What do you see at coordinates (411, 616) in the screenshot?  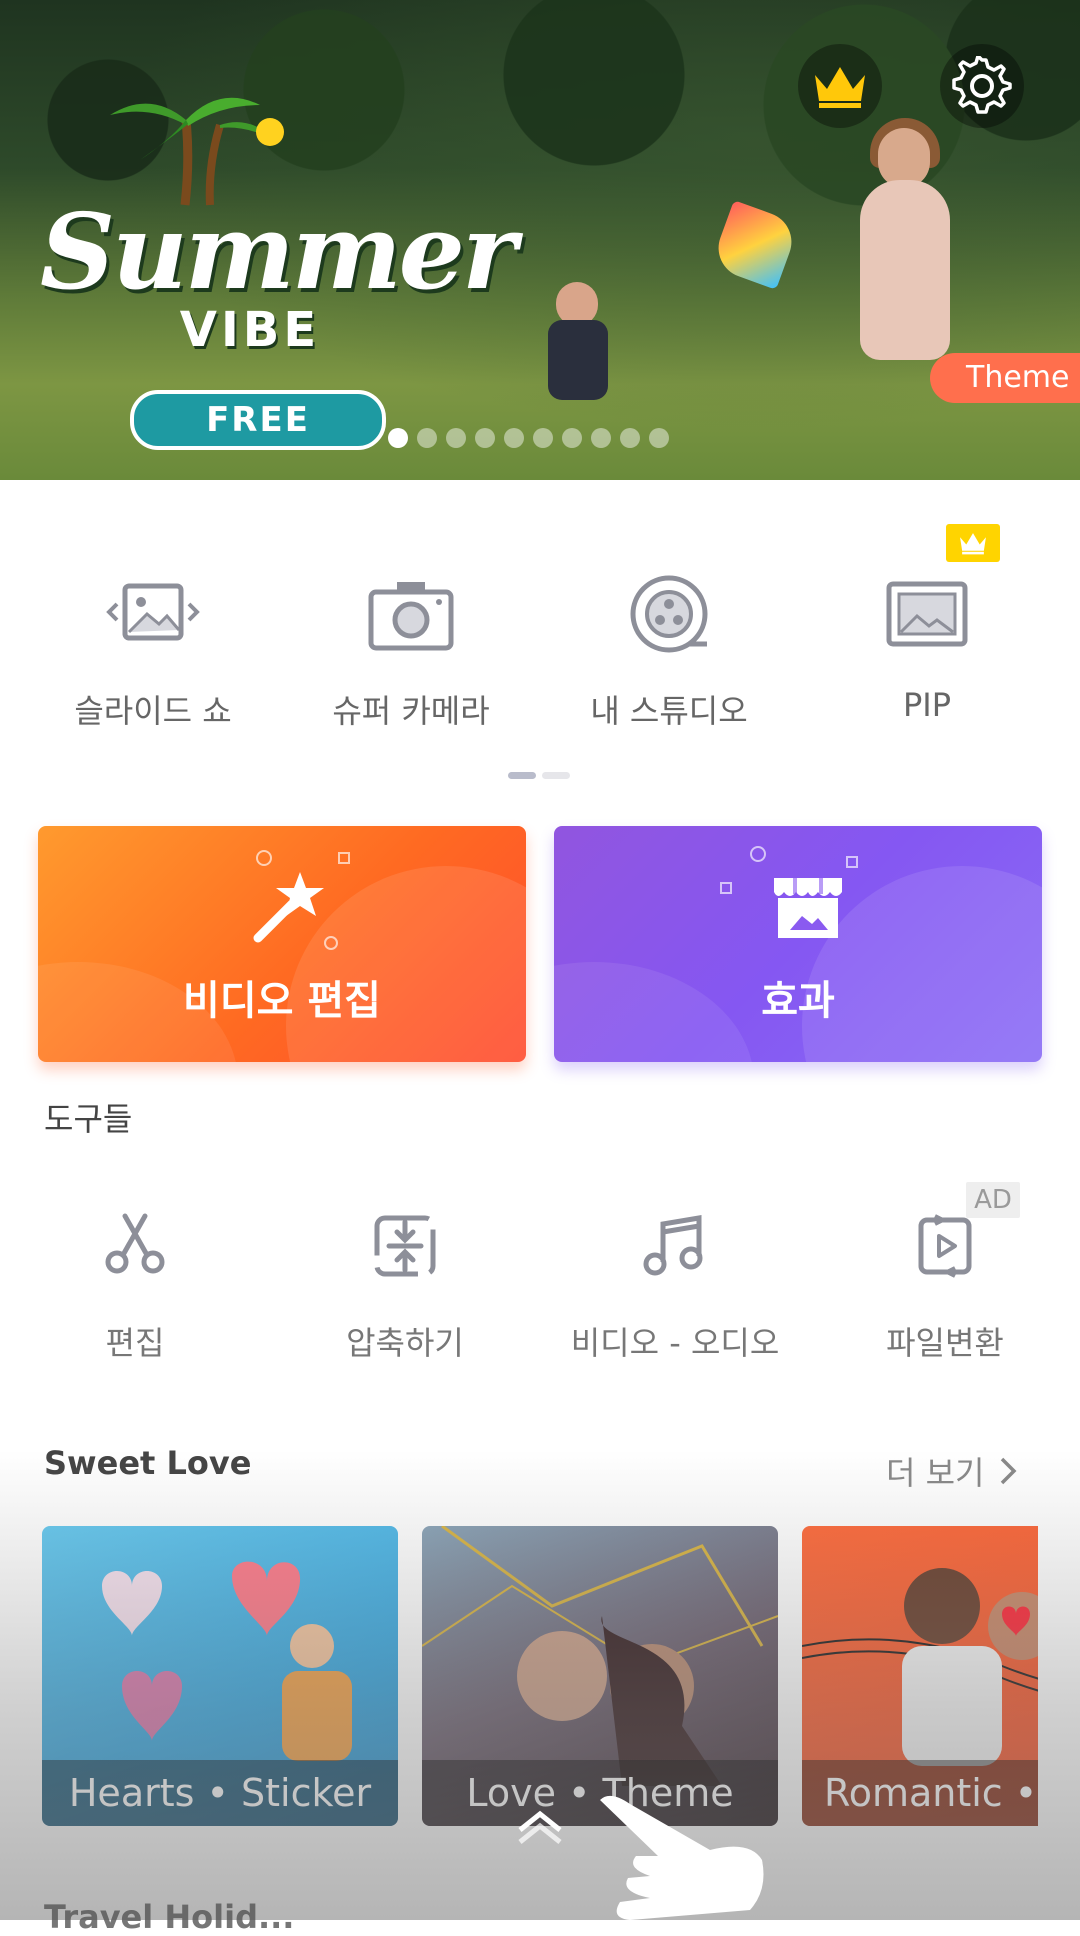 I see `camera-icon` at bounding box center [411, 616].